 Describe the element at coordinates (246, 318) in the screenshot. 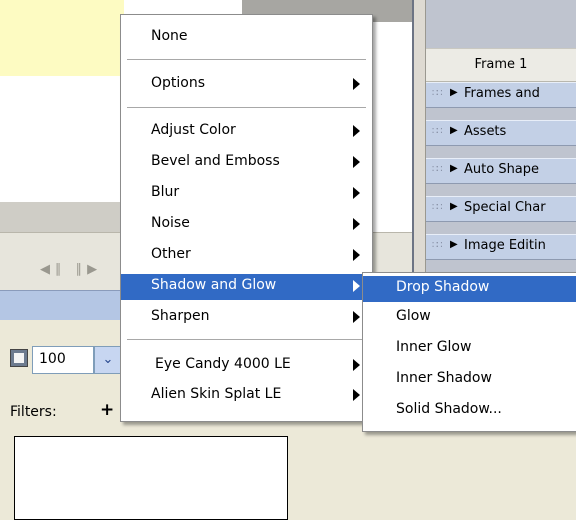

I see `menu-item-sharpen: Sharpen` at that location.